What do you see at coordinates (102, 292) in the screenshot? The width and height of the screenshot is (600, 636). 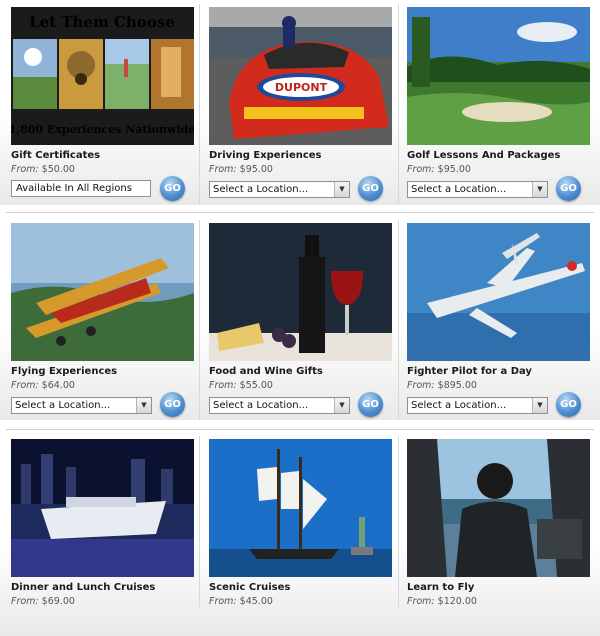 I see `flying-experience-image` at bounding box center [102, 292].